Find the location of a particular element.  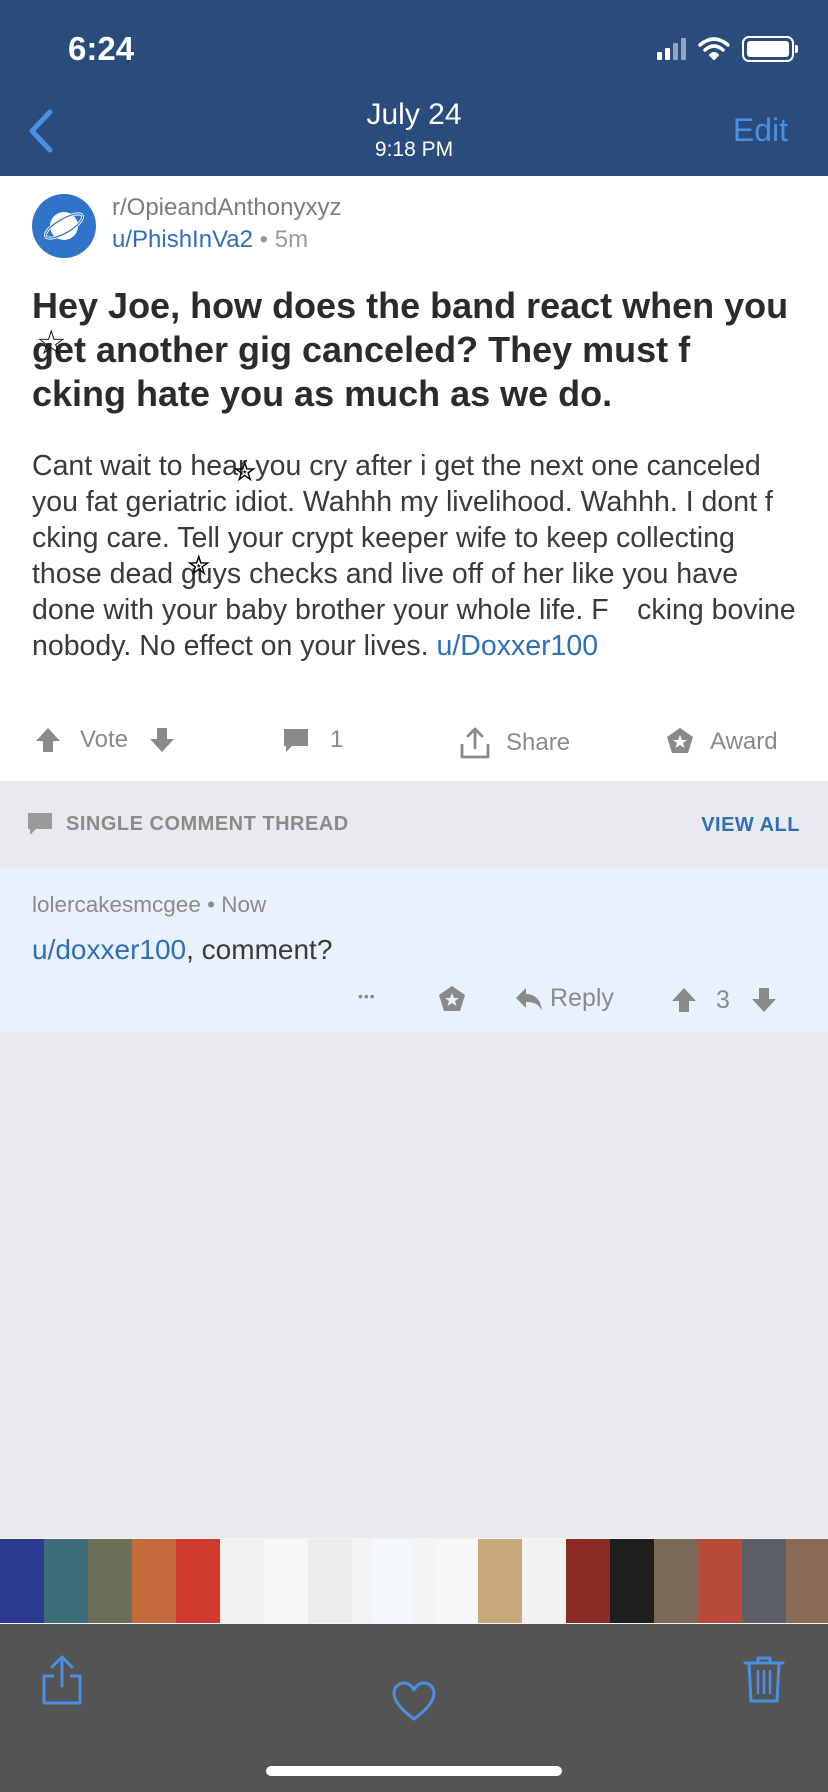

view-all-button: VIEW ALL is located at coordinates (750, 825).